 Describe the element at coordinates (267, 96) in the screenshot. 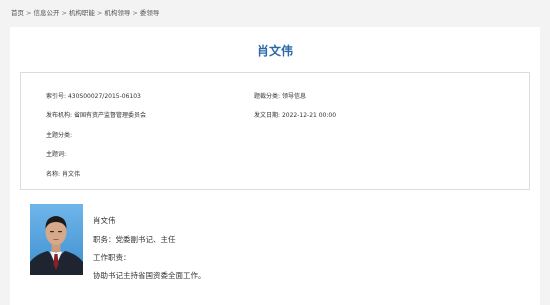

I see `meta-category-label: 题裁分类:` at that location.